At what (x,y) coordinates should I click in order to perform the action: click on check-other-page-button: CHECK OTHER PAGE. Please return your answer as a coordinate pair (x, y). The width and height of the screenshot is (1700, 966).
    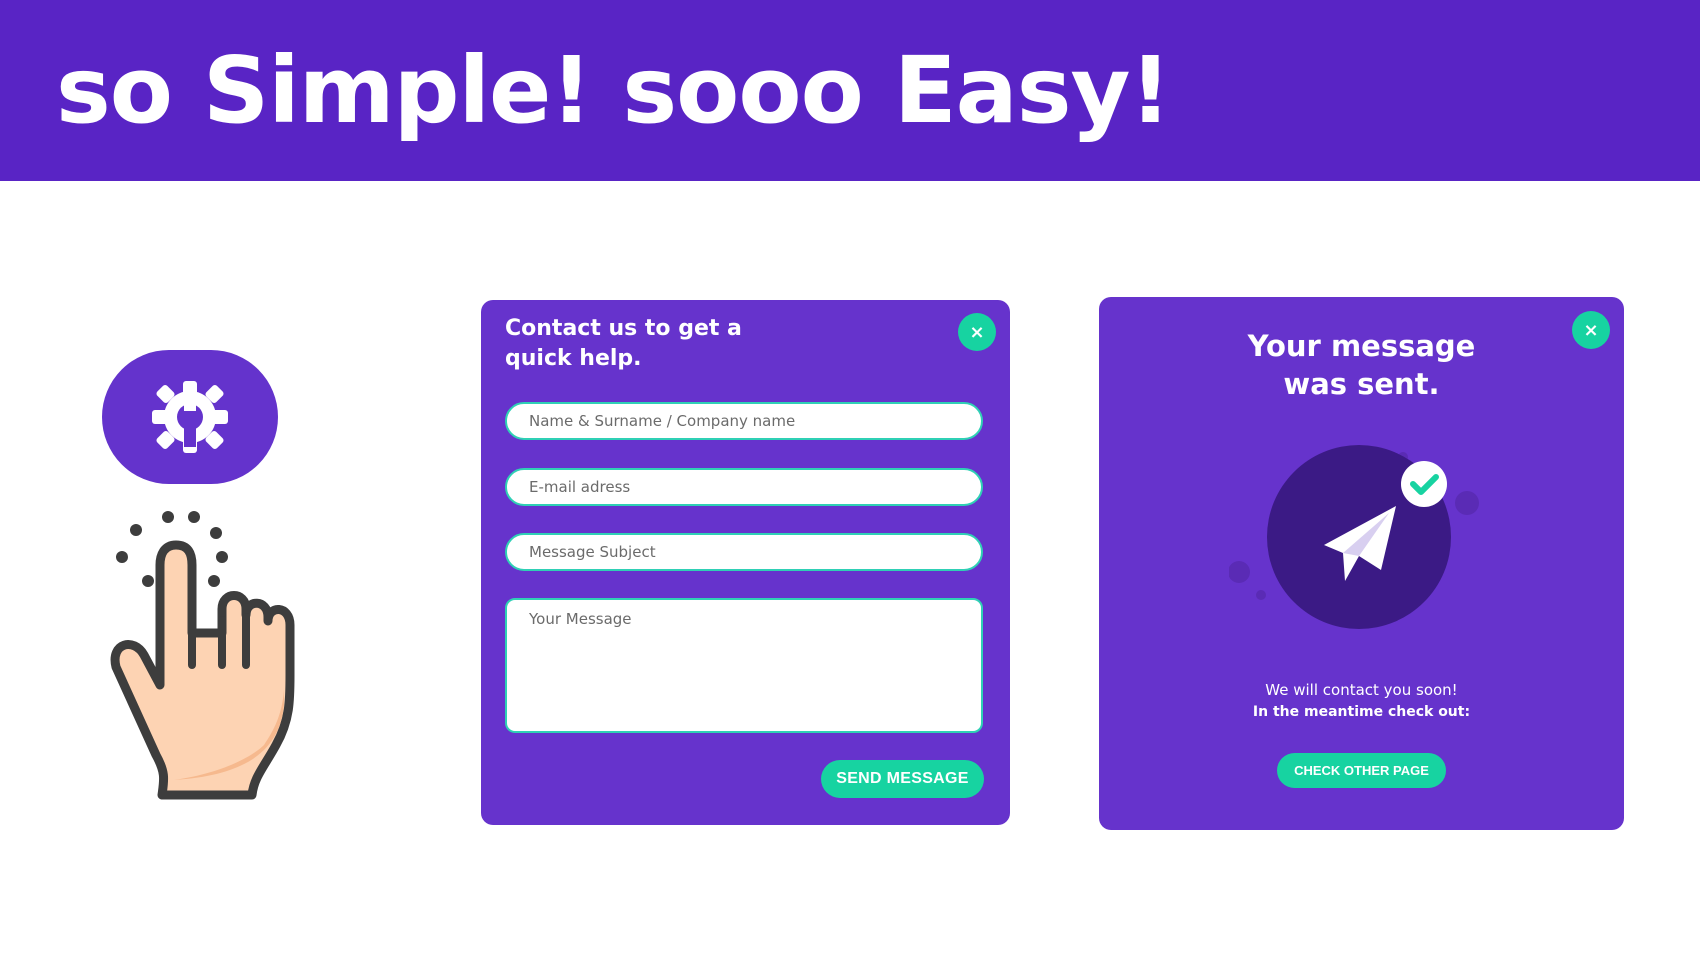
    Looking at the image, I should click on (1361, 770).